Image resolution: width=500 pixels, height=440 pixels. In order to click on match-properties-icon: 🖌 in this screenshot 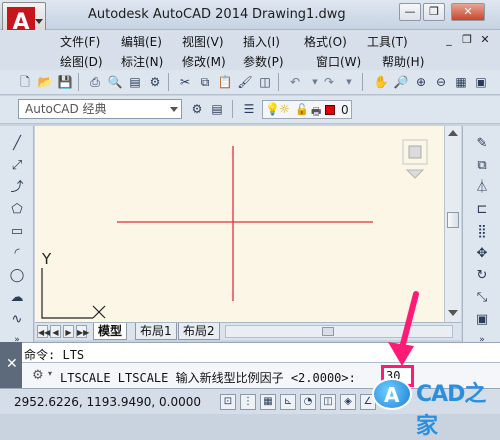, I will do `click(245, 82)`.